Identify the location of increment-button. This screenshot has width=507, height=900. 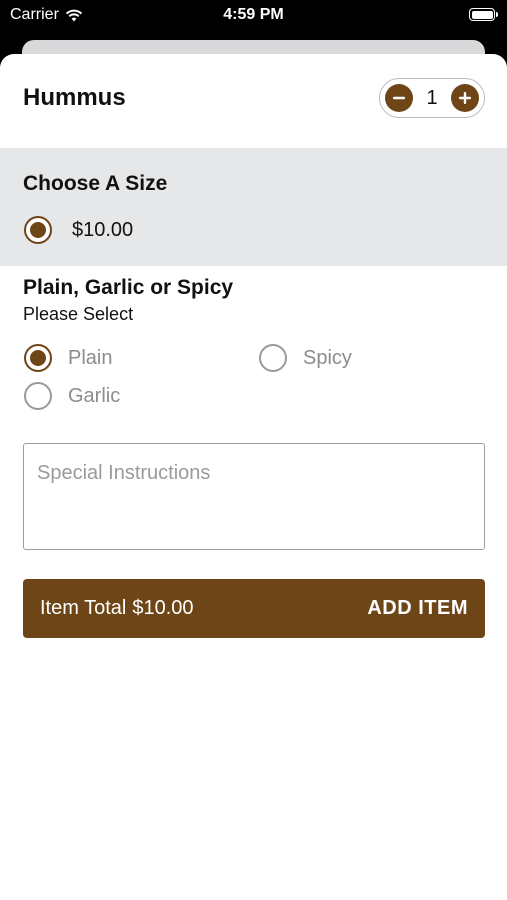
(465, 98).